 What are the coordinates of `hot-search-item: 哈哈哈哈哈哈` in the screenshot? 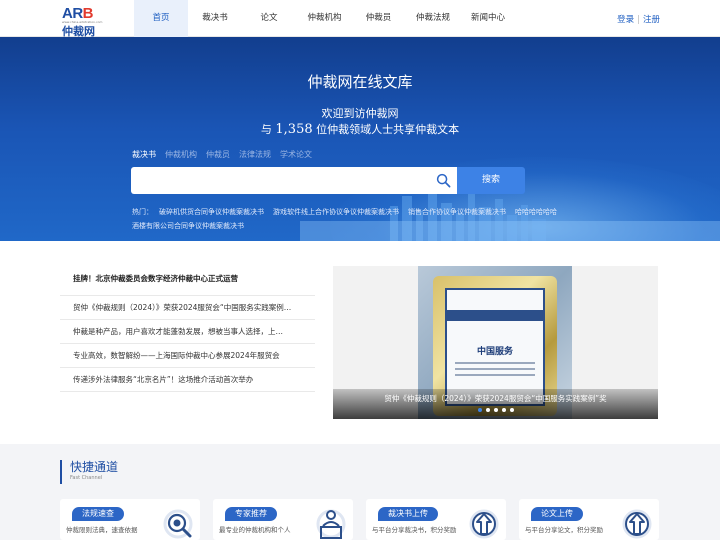 It's located at (536, 212).